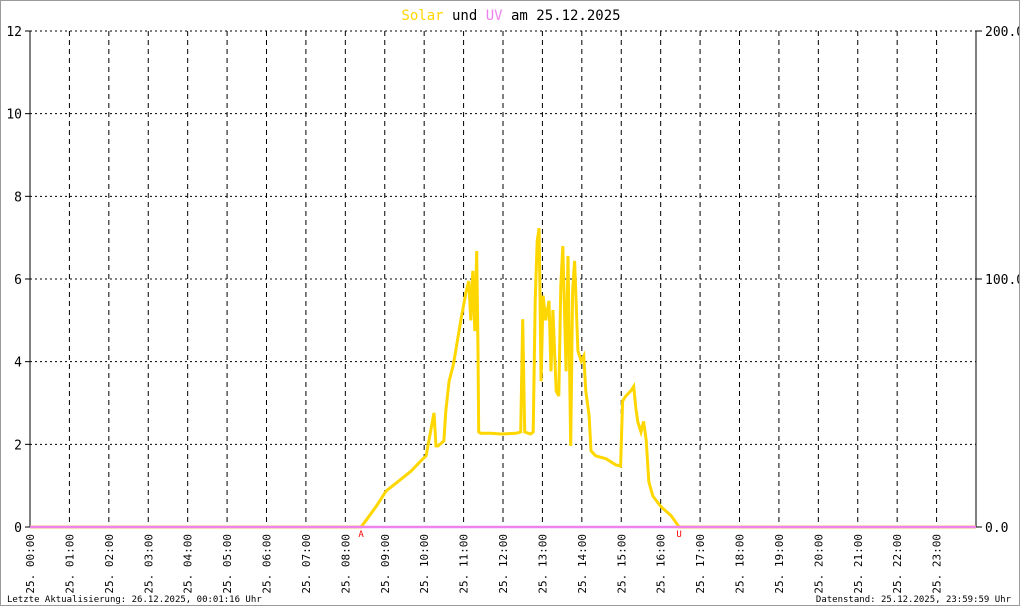  I want to click on y-right-tick-label: 100.0, so click(1002, 280).